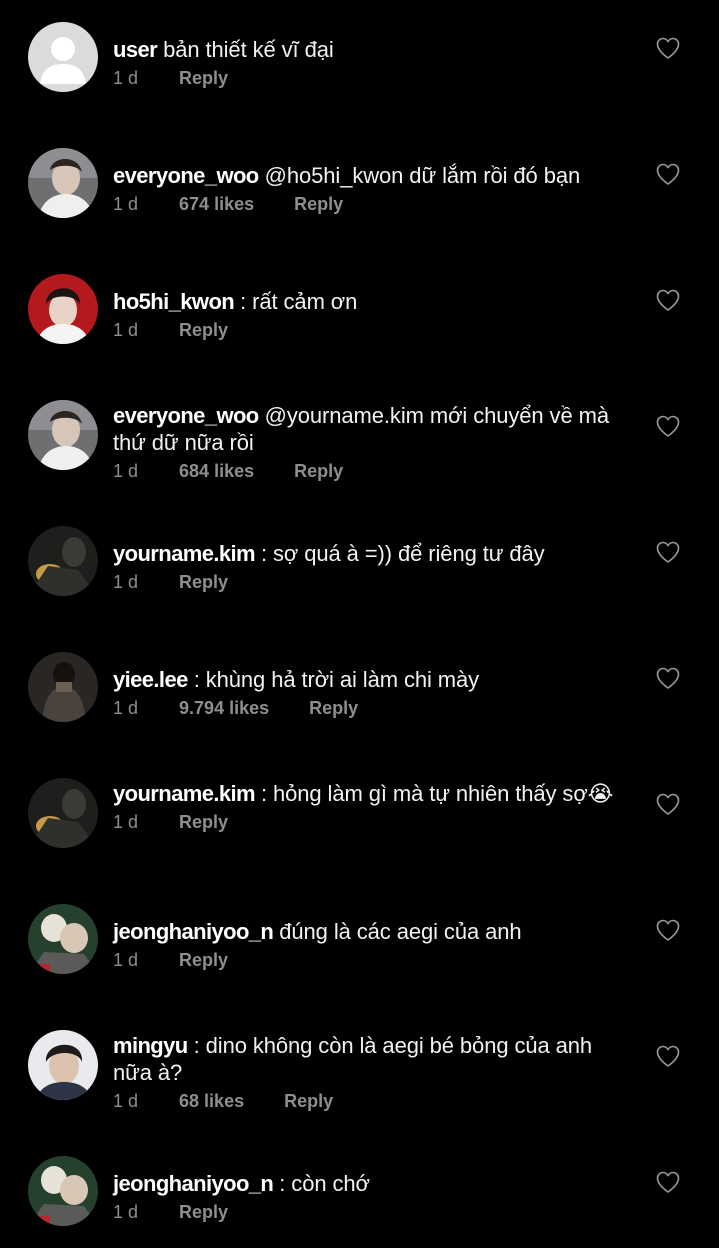 This screenshot has width=719, height=1248. I want to click on user-silhouette-icon, so click(63, 57).